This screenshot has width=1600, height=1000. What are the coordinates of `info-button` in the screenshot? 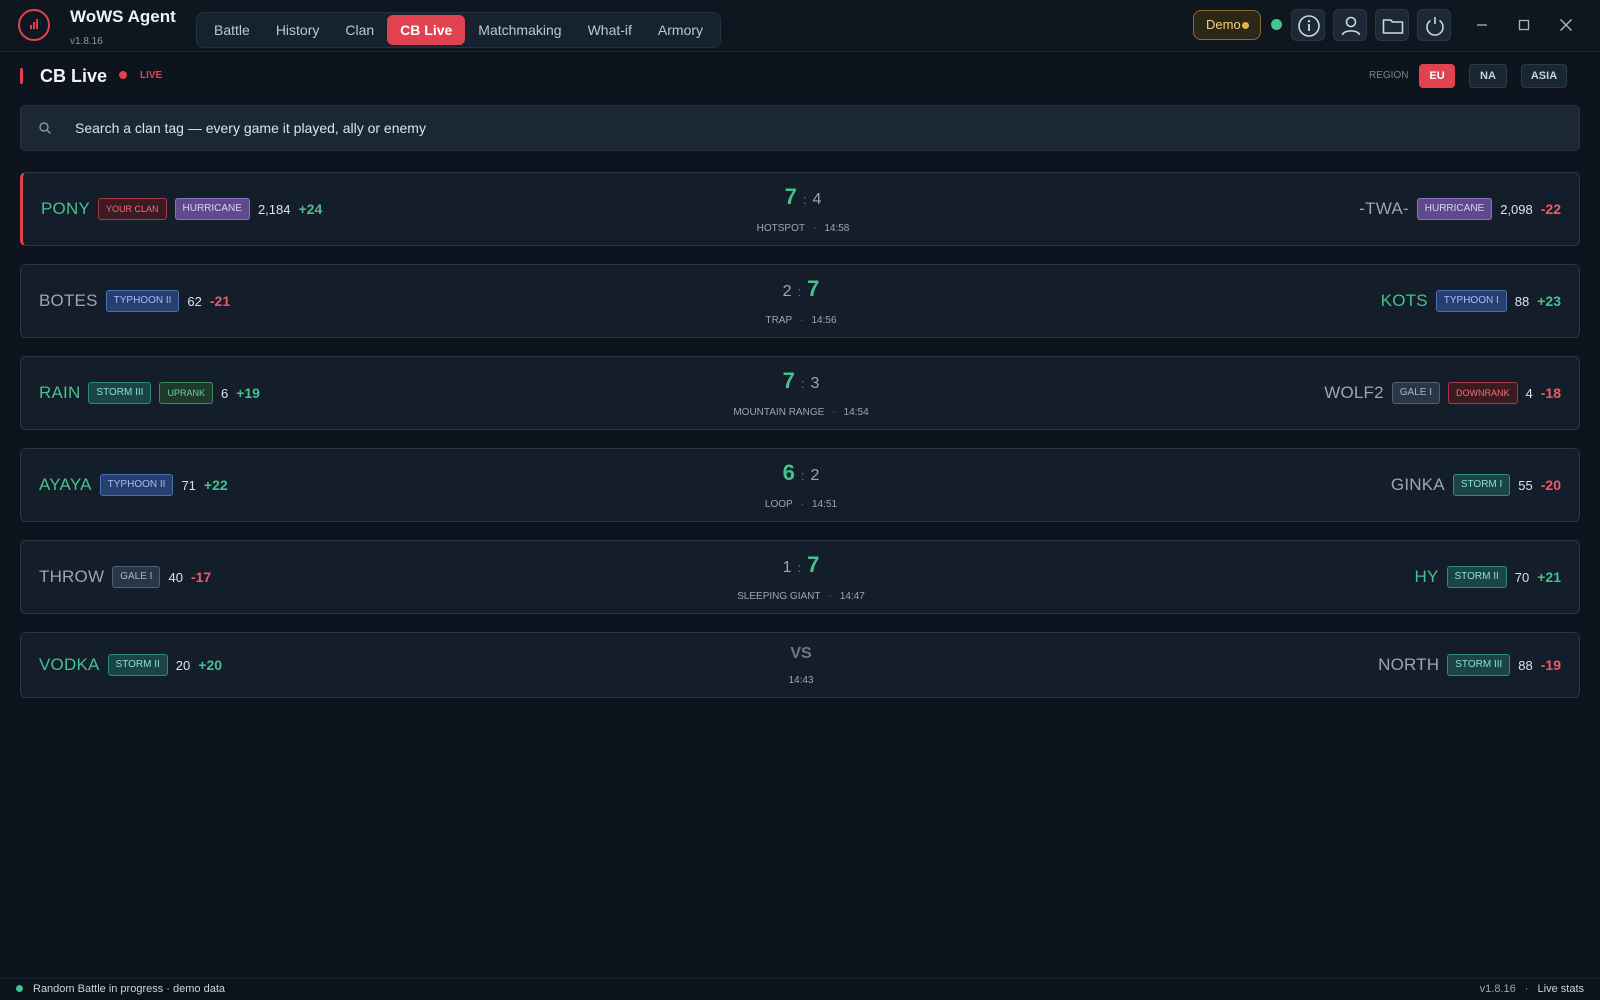 It's located at (1308, 25).